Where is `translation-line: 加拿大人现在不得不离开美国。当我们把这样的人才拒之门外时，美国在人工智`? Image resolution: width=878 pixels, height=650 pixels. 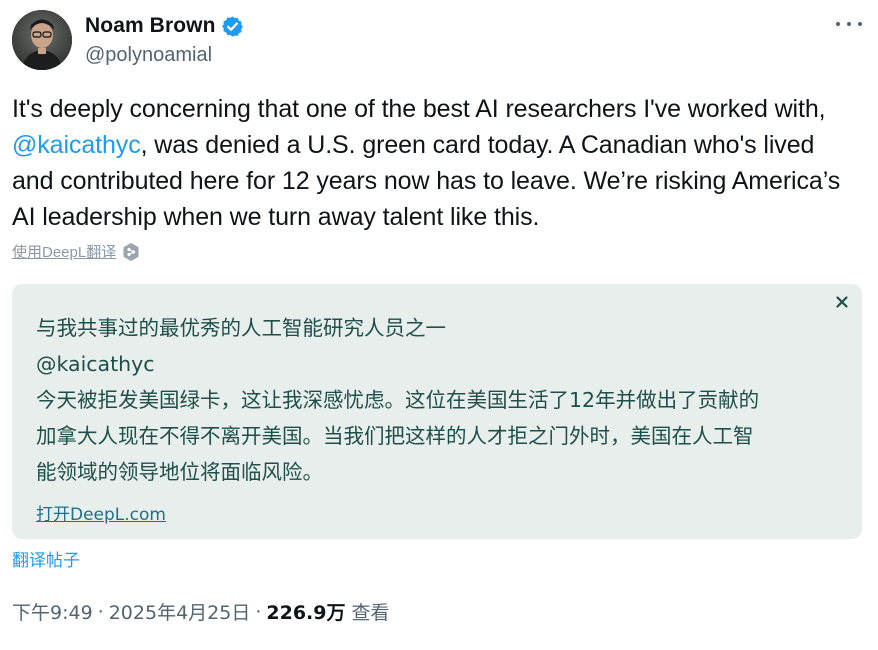
translation-line: 加拿大人现在不得不离开美国。当我们把这样的人才拒之门外时，美国在人工智 is located at coordinates (395, 436).